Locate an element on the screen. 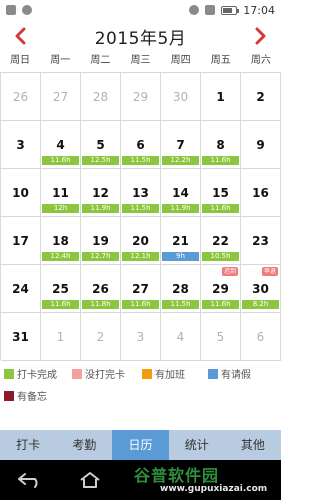 The height and width of the screenshot is (500, 320). calendar-day-cell: 25 11.6h is located at coordinates (61, 289).